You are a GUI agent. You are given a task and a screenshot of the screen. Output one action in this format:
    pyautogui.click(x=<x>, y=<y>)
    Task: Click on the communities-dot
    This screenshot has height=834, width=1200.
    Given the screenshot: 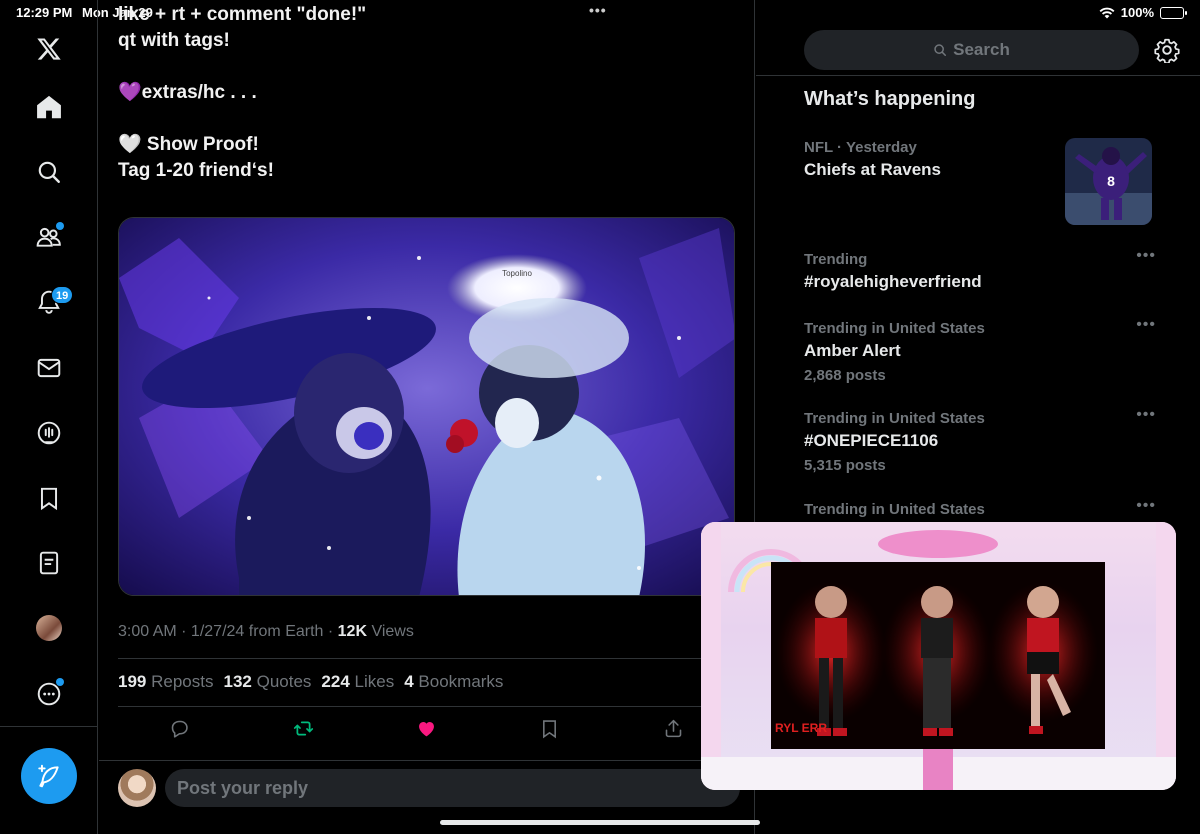 What is the action you would take?
    pyautogui.click(x=60, y=226)
    